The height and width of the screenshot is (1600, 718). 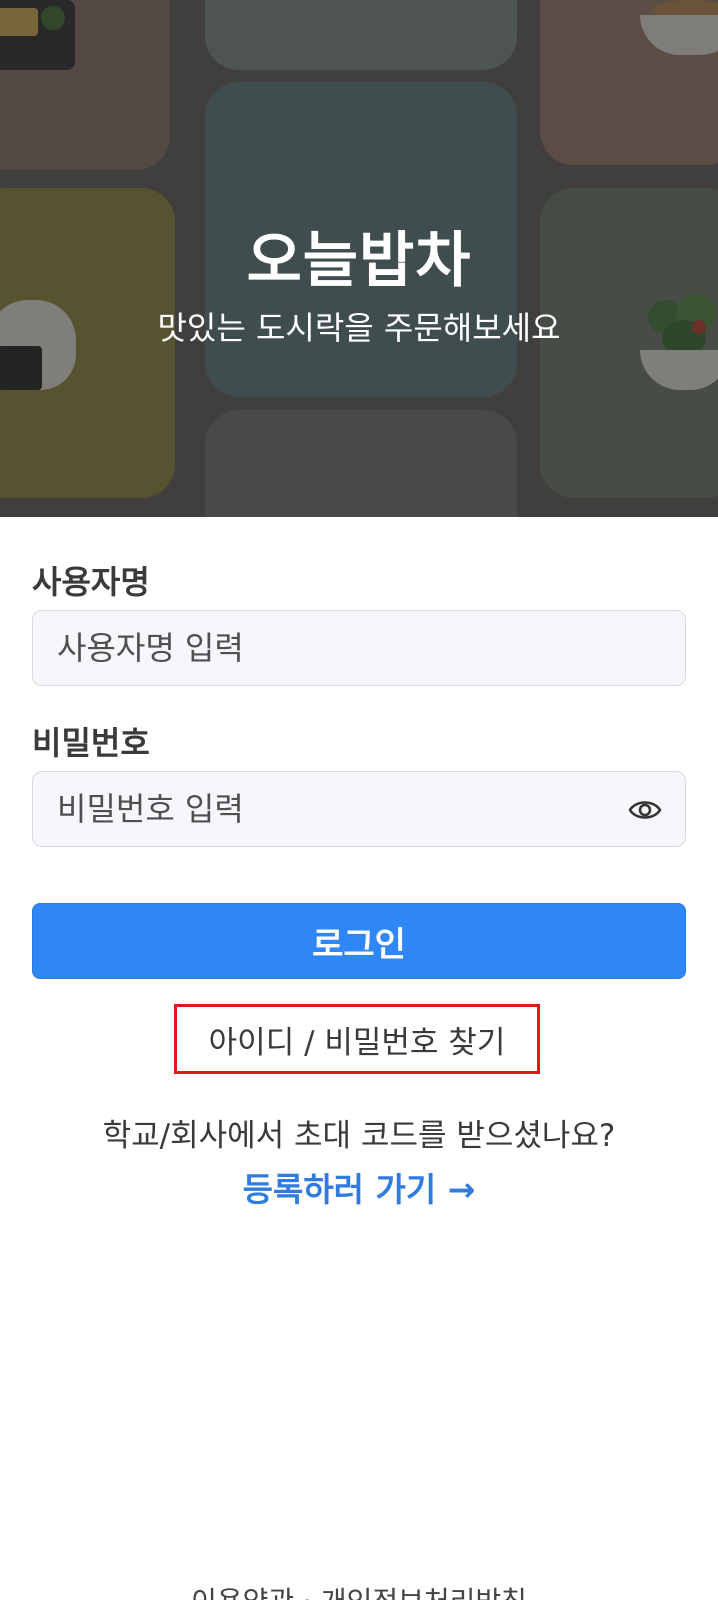 I want to click on register-link: 등록하러 가기 →, so click(x=359, y=1187).